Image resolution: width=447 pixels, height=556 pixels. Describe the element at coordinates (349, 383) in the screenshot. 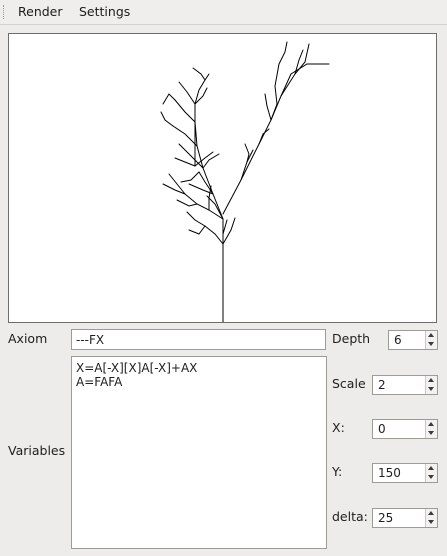

I see `scale-label: Scale` at that location.